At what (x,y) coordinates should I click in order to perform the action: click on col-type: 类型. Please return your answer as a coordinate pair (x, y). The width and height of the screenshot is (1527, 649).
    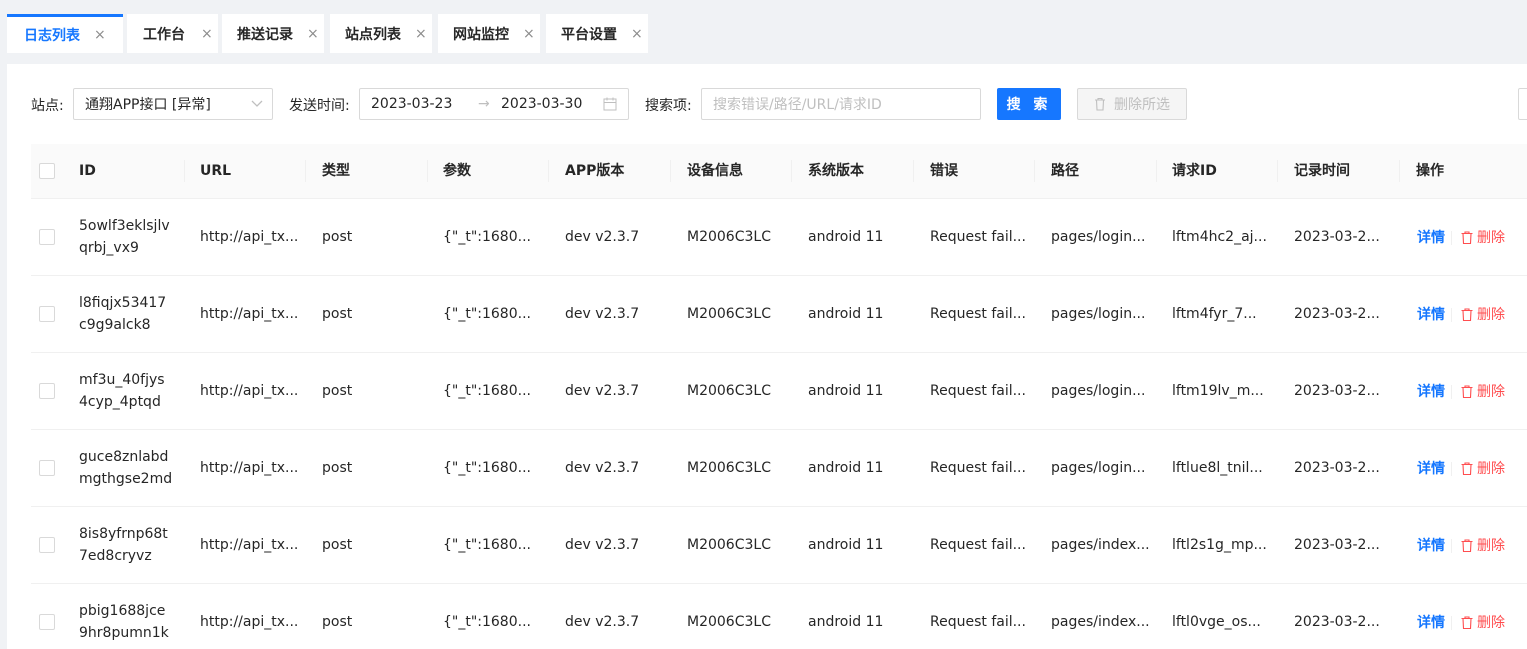
    Looking at the image, I should click on (336, 171).